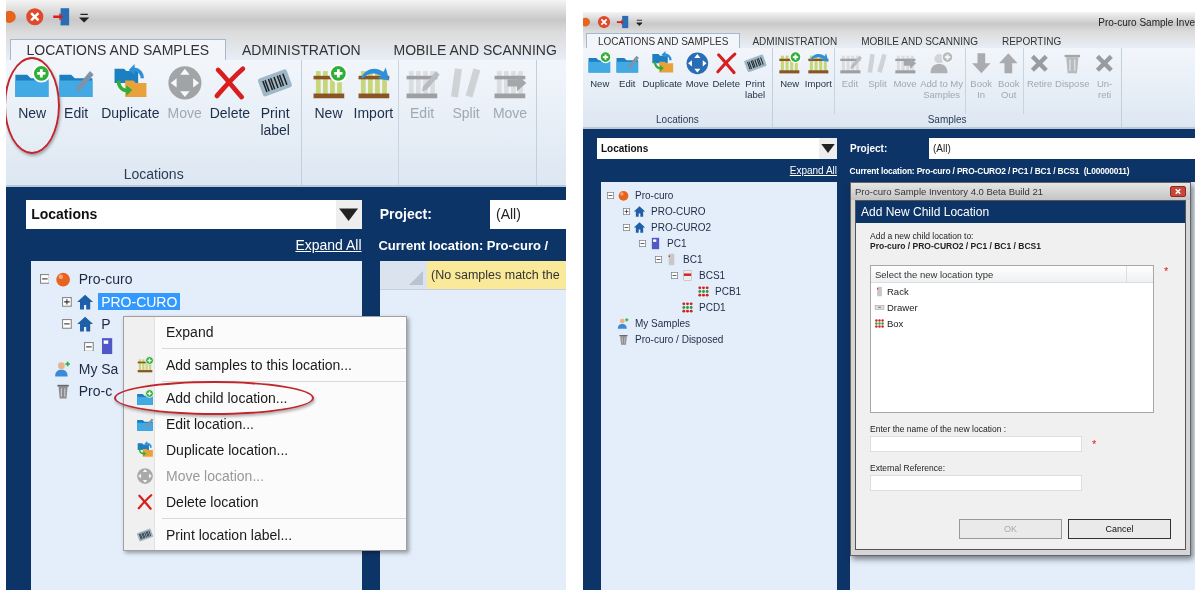  What do you see at coordinates (1178, 191) in the screenshot?
I see `close-button` at bounding box center [1178, 191].